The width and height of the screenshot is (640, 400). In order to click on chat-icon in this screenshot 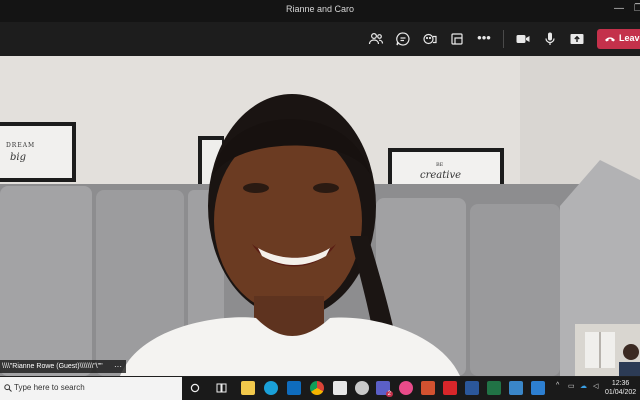, I will do `click(403, 39)`.